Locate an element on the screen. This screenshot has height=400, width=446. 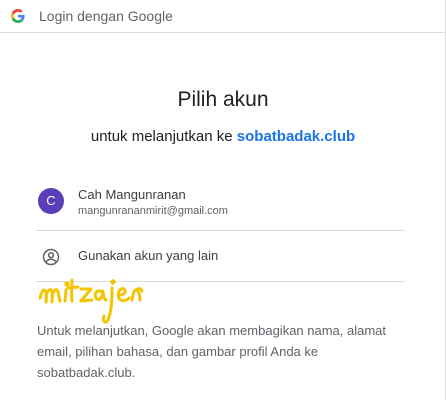
header-title: Login dengan Google is located at coordinates (106, 16).